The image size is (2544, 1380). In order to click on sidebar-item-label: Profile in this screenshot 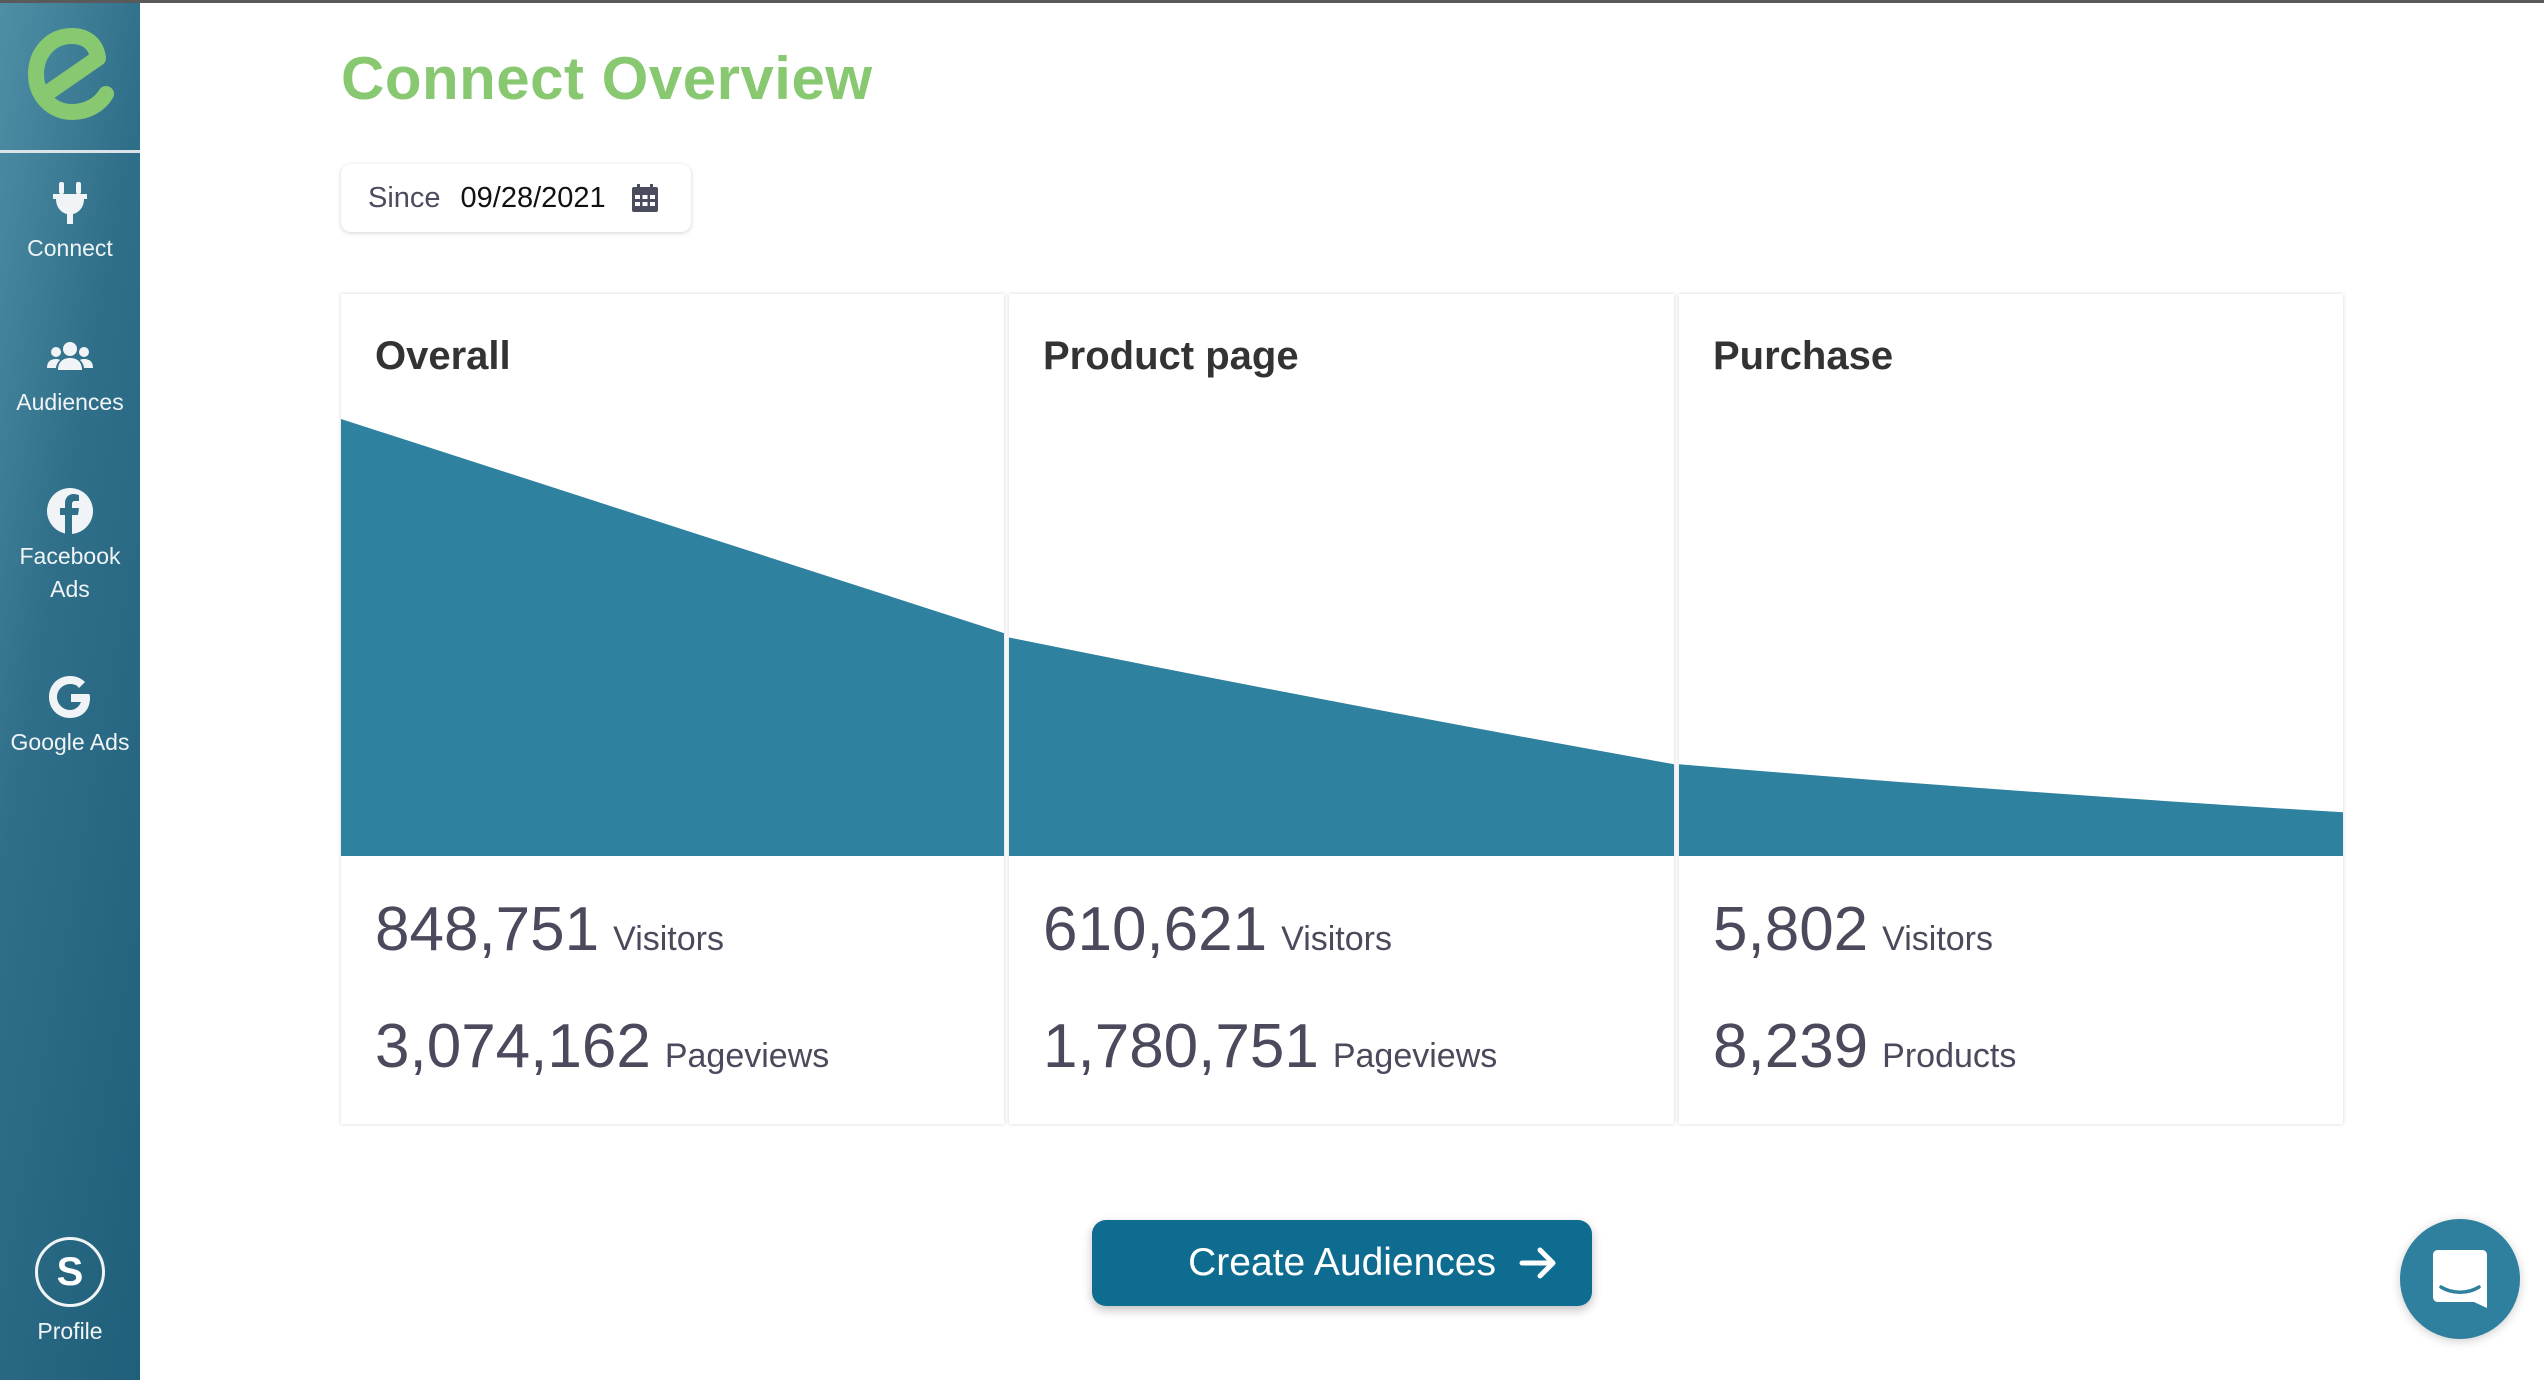, I will do `click(70, 1331)`.